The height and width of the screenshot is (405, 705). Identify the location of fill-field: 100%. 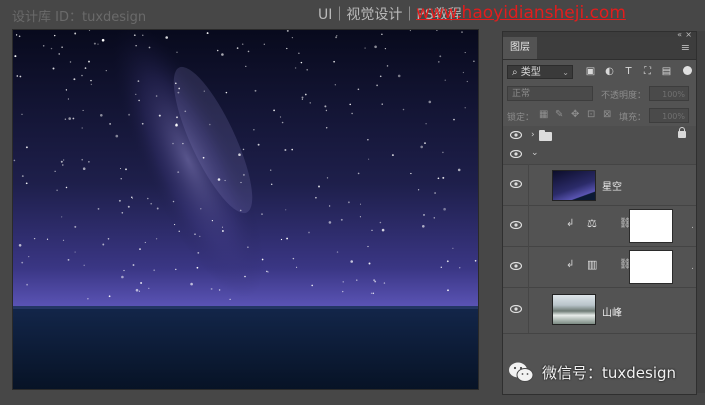
(669, 115).